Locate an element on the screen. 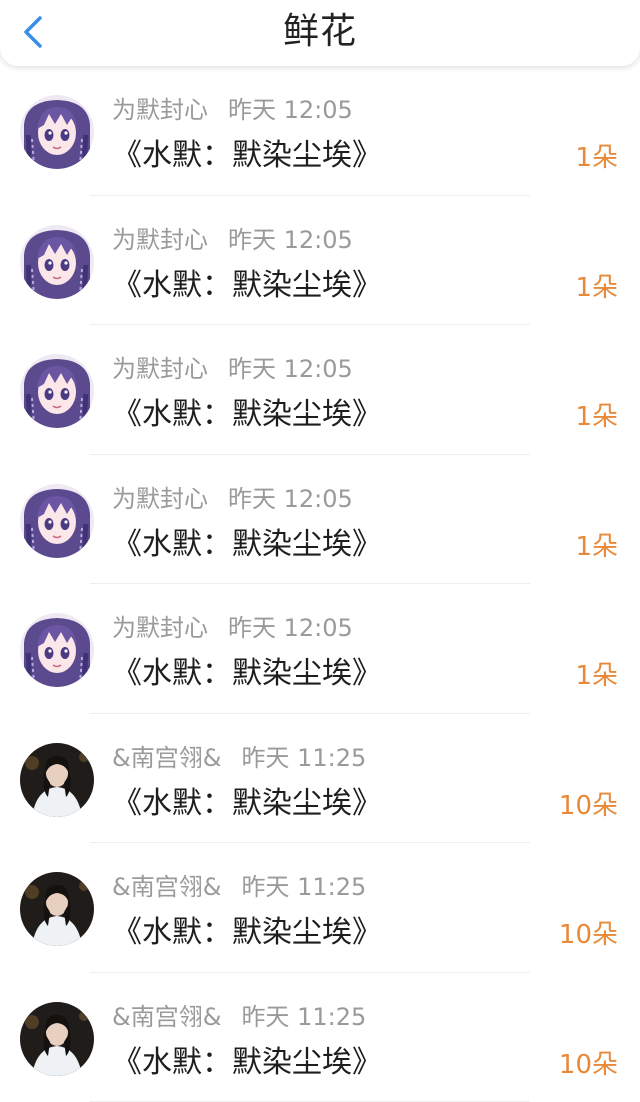 The height and width of the screenshot is (1102, 640). page-title: 鲜花 is located at coordinates (320, 32).